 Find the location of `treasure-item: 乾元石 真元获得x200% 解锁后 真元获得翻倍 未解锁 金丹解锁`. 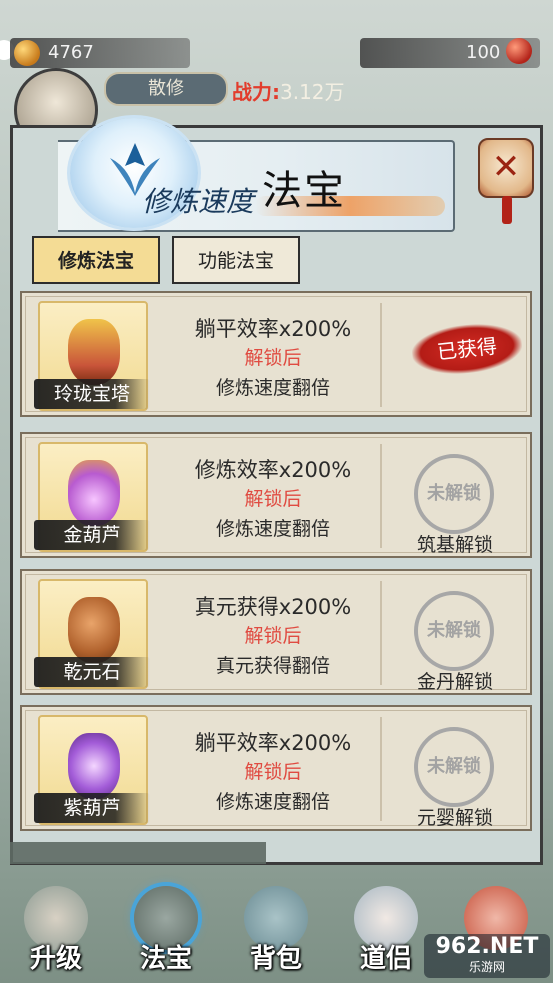

treasure-item: 乾元石 真元获得x200% 解锁后 真元获得翻倍 未解锁 金丹解锁 is located at coordinates (276, 632).